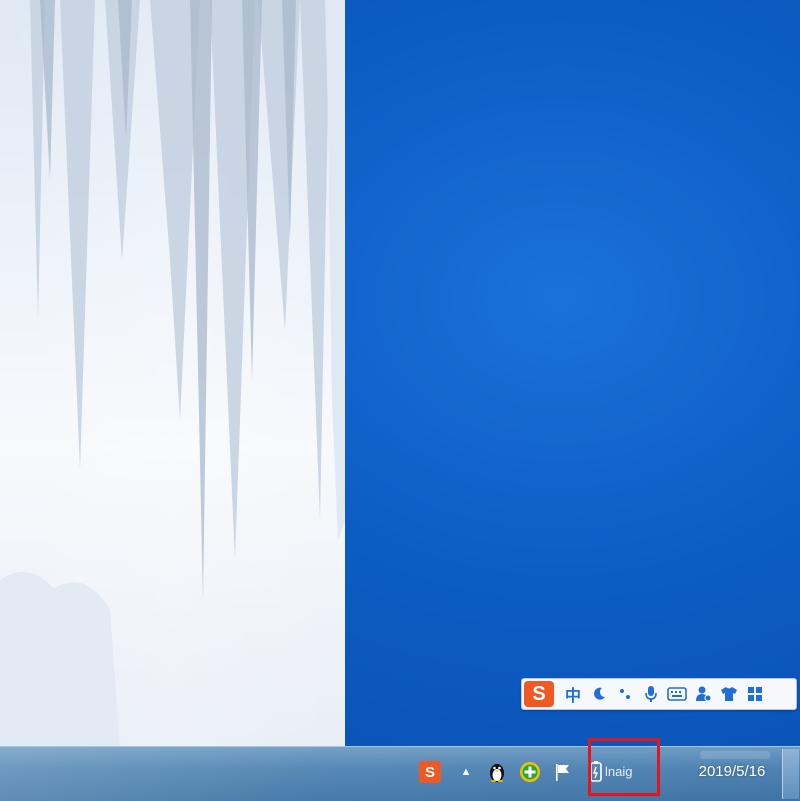  I want to click on plus-circle-icon, so click(530, 772).